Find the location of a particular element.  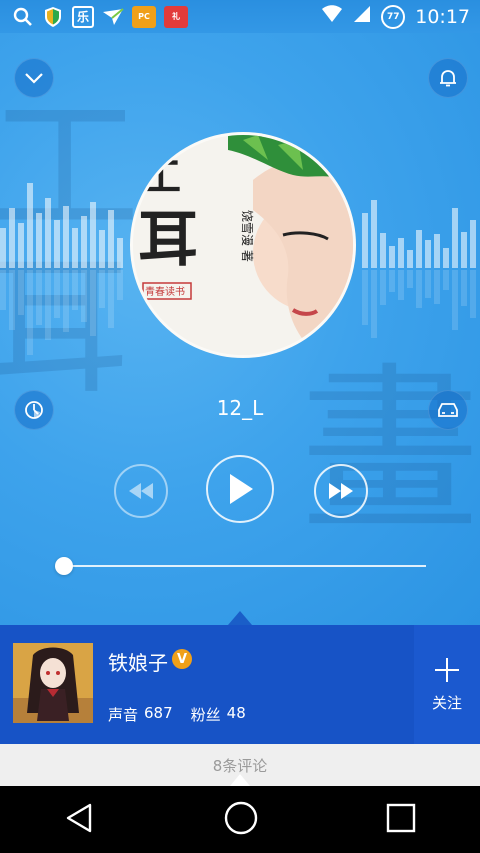

uploader-panel: 铁娘子 V 声音 687 粉丝 48 关注 is located at coordinates (240, 684).